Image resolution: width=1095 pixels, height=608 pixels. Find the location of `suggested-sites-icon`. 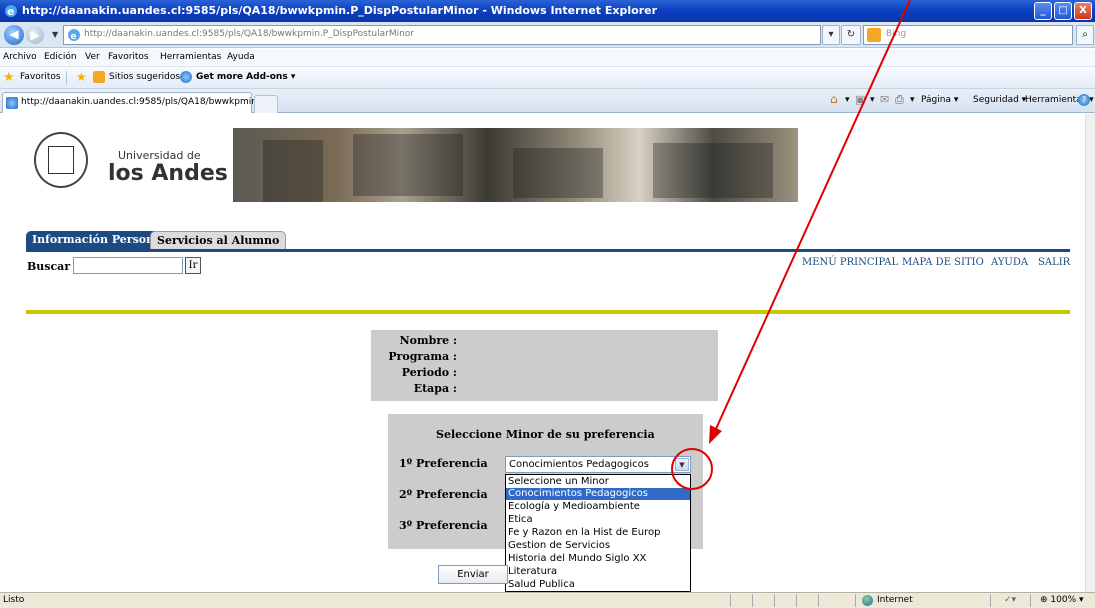

suggested-sites-icon is located at coordinates (99, 77).